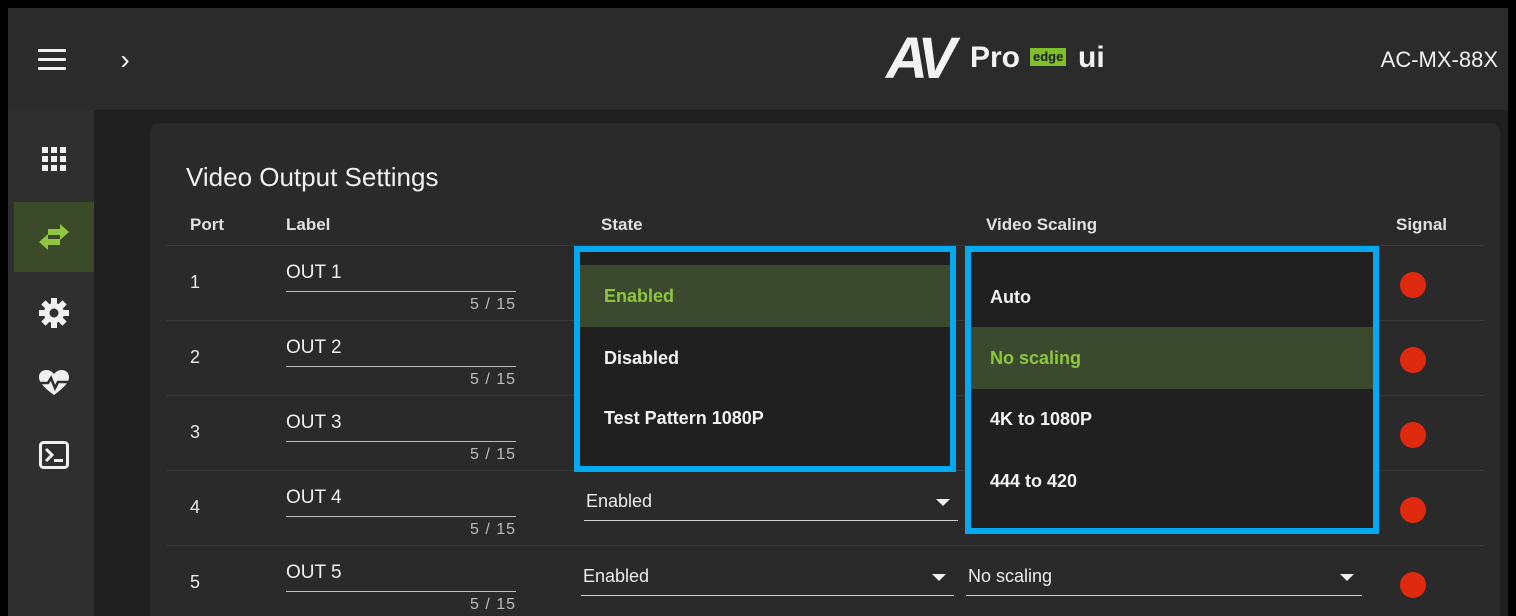  What do you see at coordinates (622, 224) in the screenshot?
I see `column-header-state: State` at bounding box center [622, 224].